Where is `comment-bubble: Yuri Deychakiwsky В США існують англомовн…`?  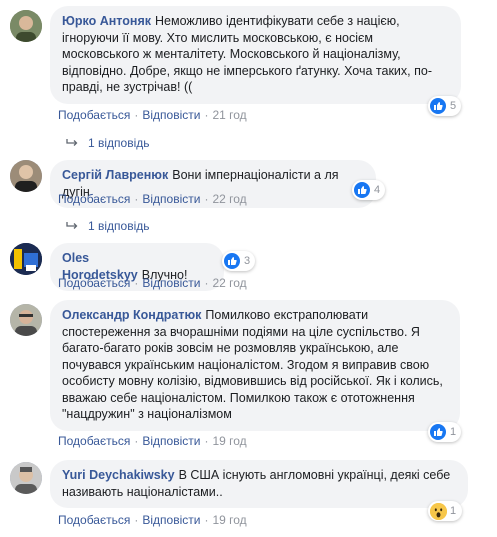
comment-bubble: Yuri Deychakiwsky В США існують англомовн… is located at coordinates (259, 484).